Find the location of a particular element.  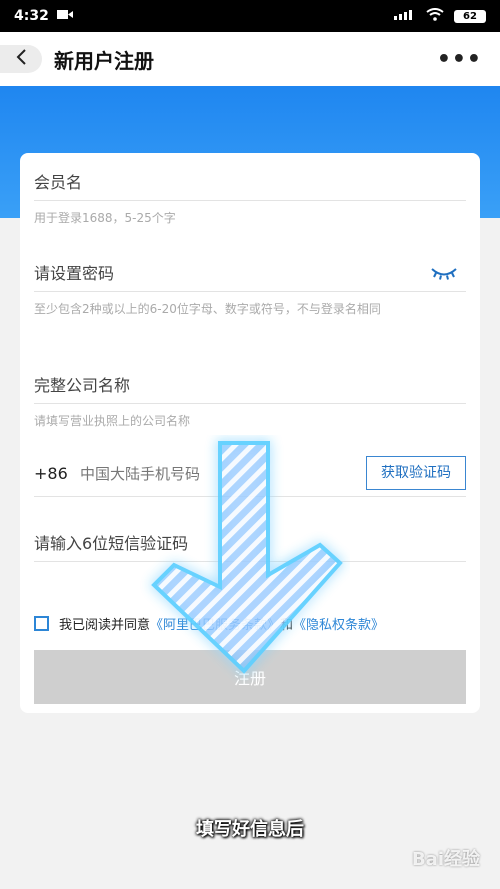

agreement-checkbox is located at coordinates (41, 623).